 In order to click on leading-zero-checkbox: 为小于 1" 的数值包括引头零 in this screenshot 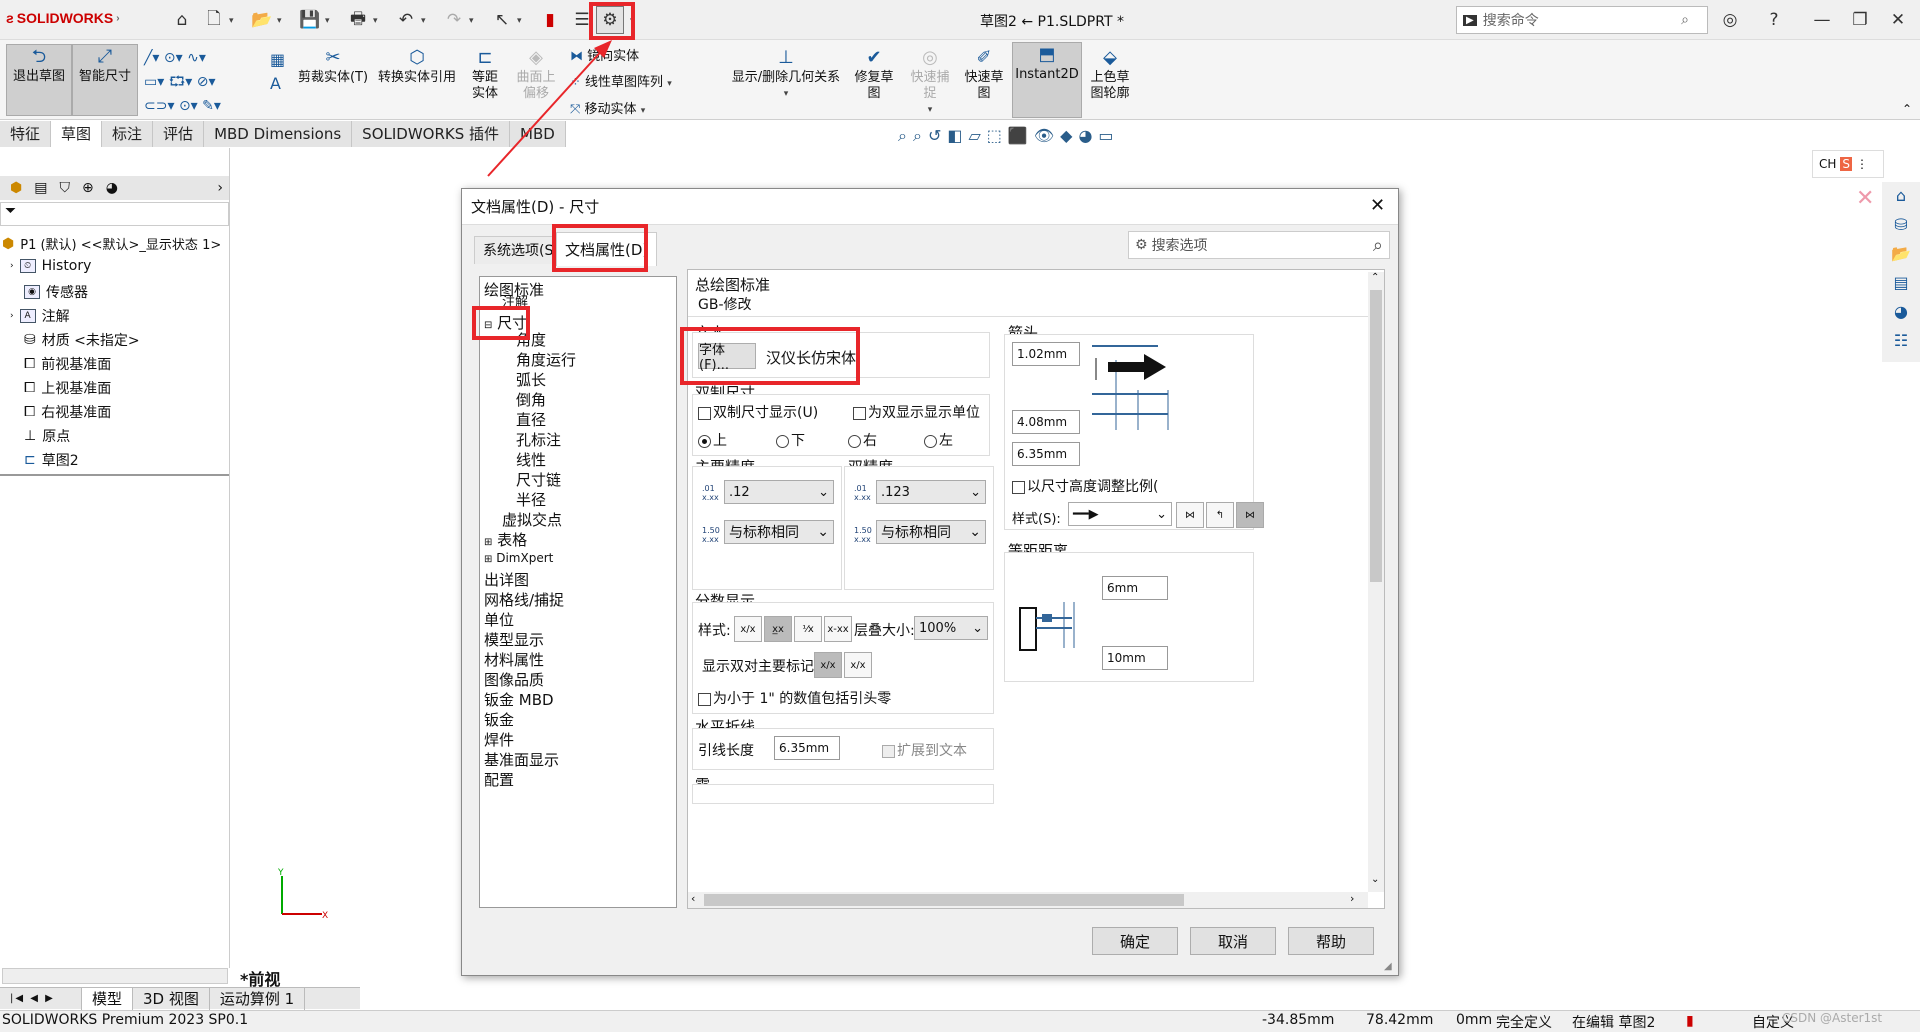, I will do `click(794, 698)`.